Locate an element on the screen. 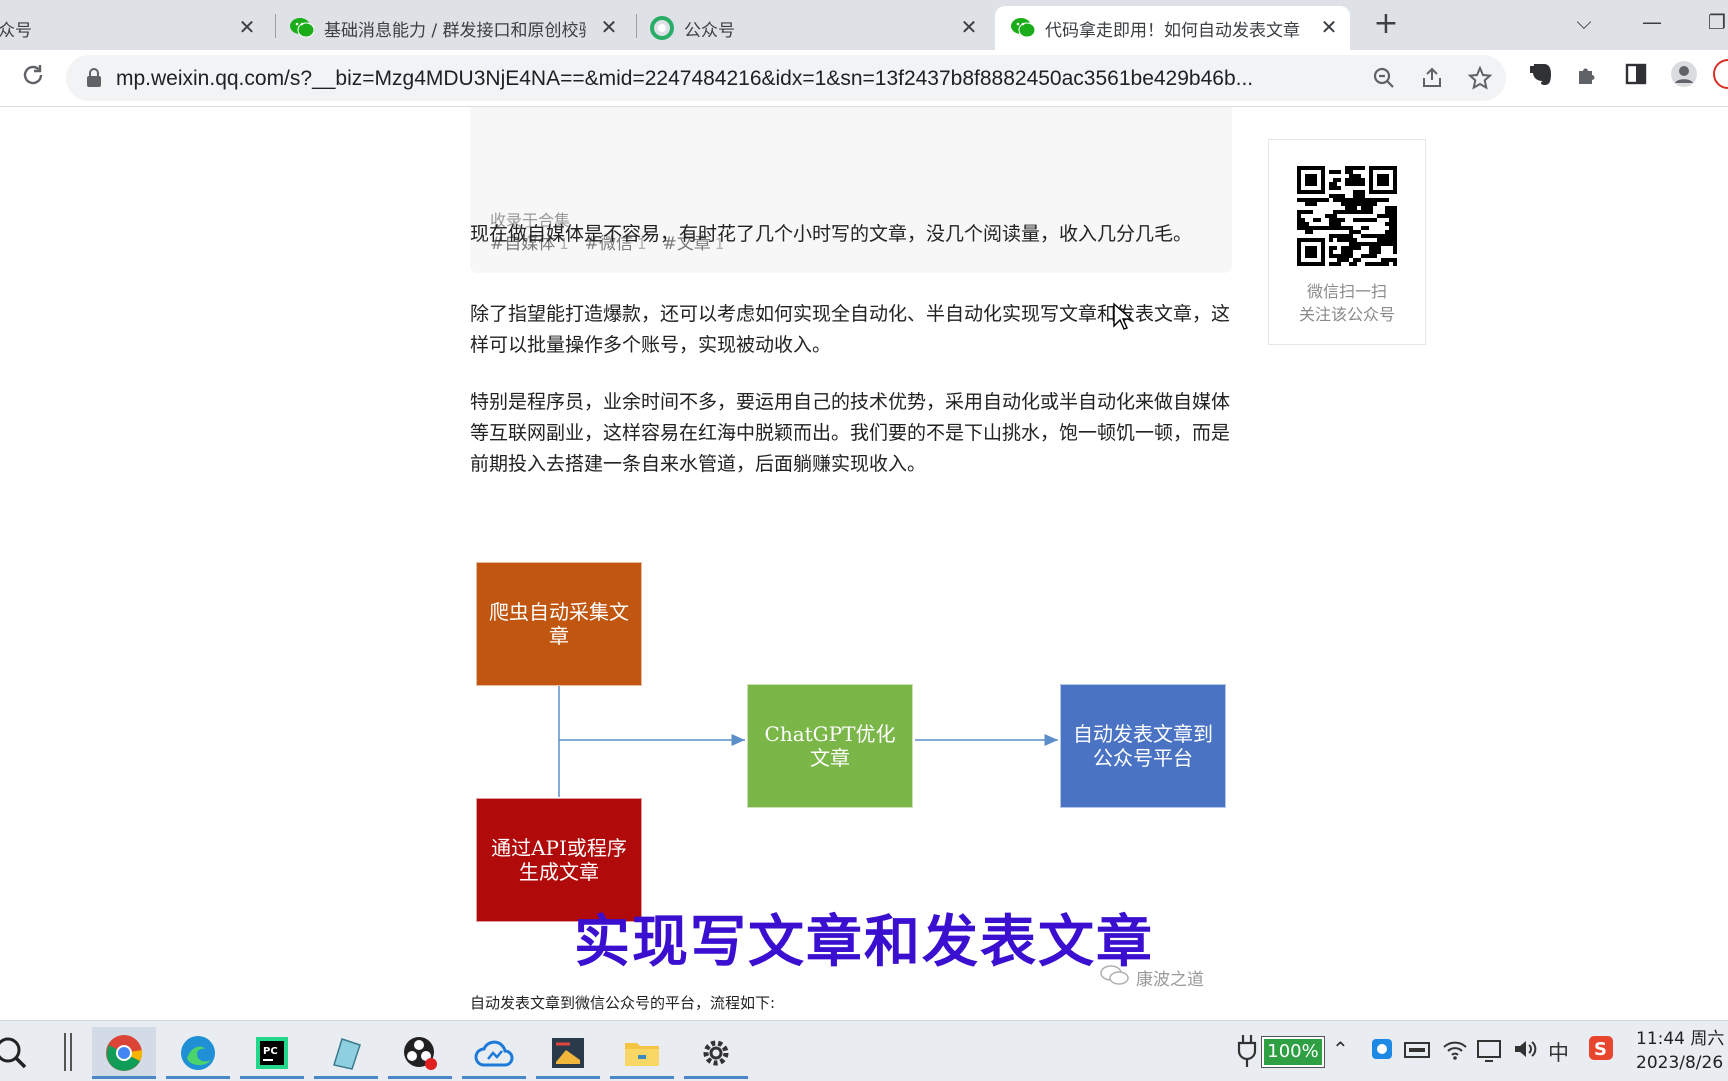 The height and width of the screenshot is (1081, 1728). active-indicator is located at coordinates (124, 1077).